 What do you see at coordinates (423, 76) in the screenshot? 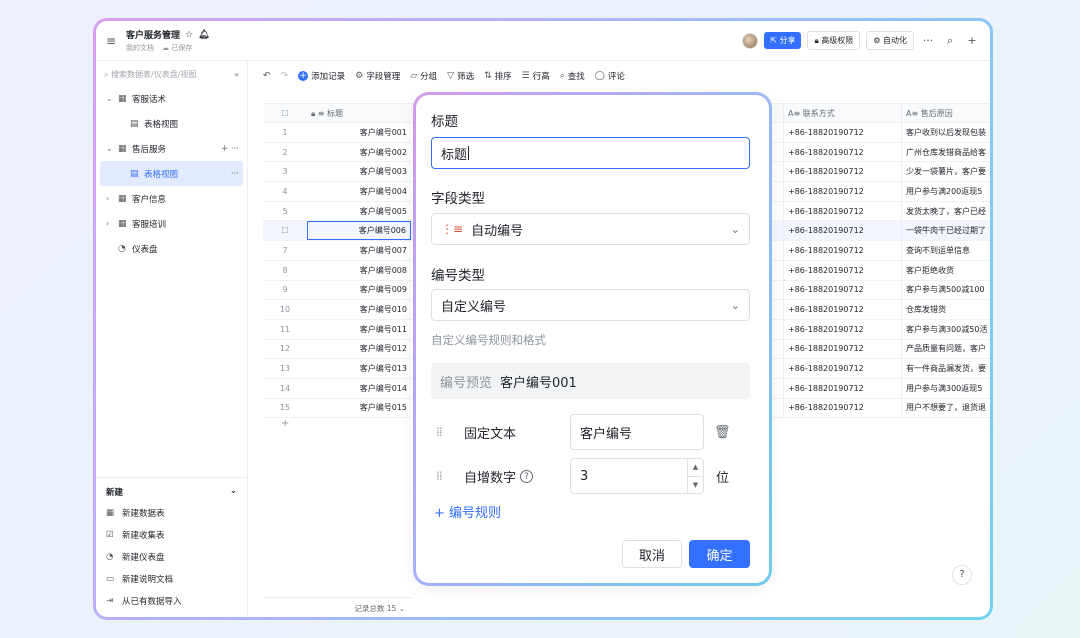
I see `group-button: ▱ 分组` at bounding box center [423, 76].